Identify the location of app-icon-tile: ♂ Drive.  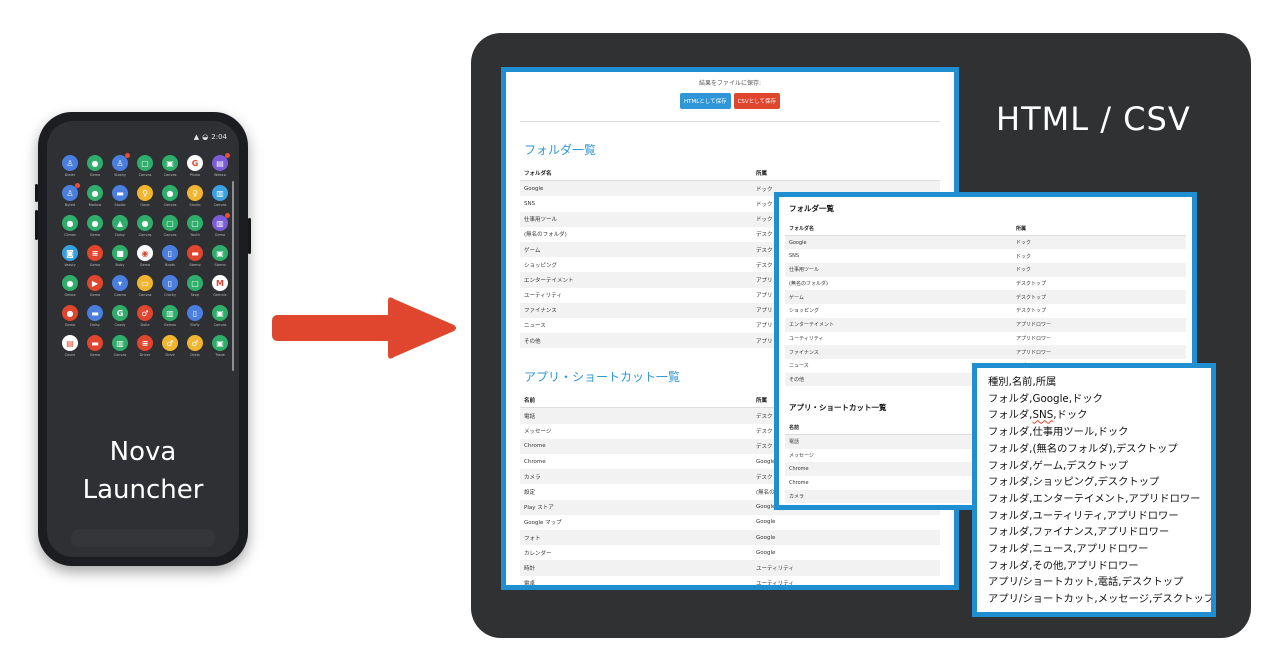
(170, 346).